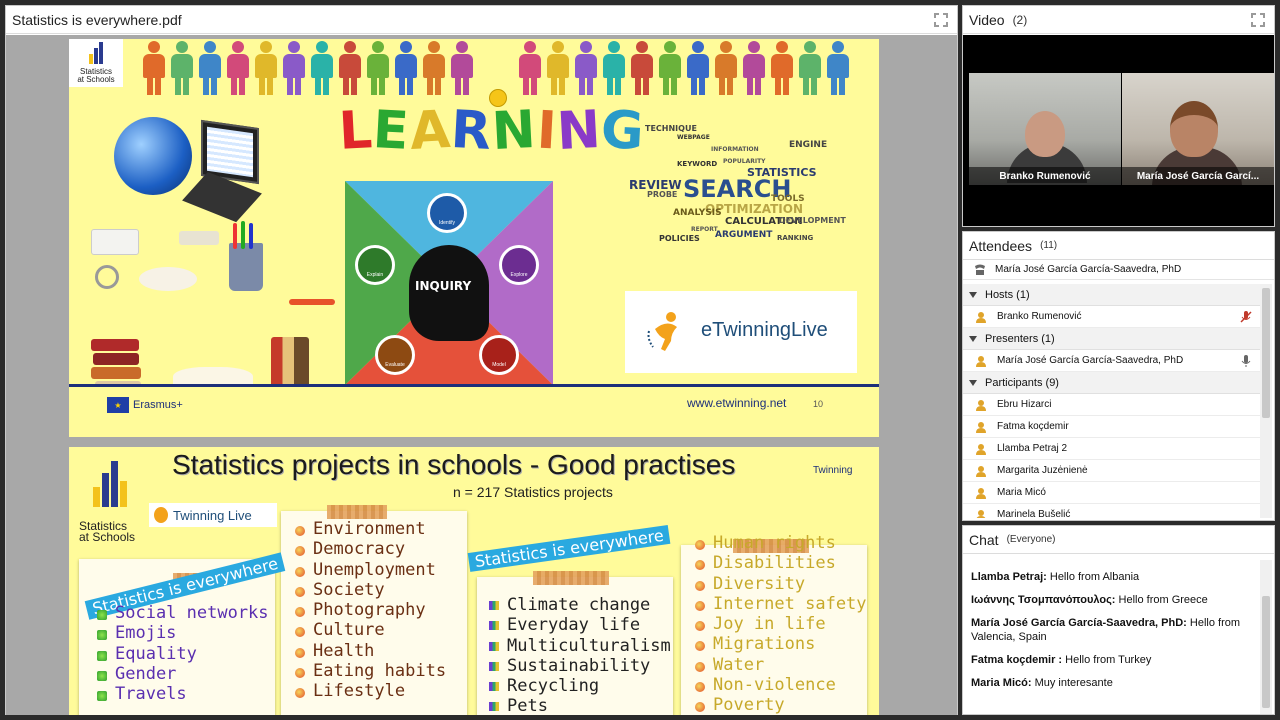  What do you see at coordinates (1049, 245) in the screenshot?
I see `attendees-count: (11)` at bounding box center [1049, 245].